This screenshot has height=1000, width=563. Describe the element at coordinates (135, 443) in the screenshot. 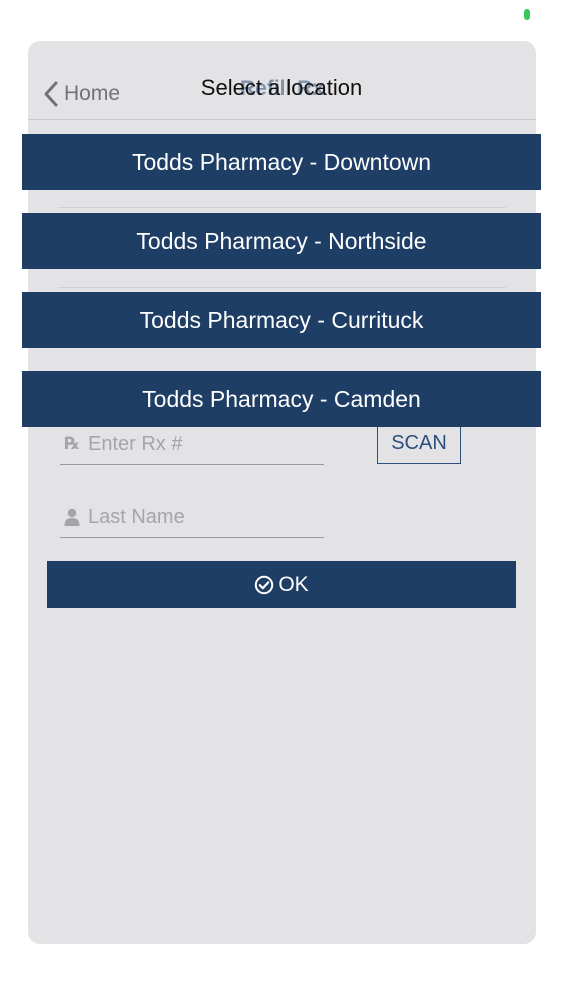

I see `rx-placeholder: Enter Rx #` at that location.